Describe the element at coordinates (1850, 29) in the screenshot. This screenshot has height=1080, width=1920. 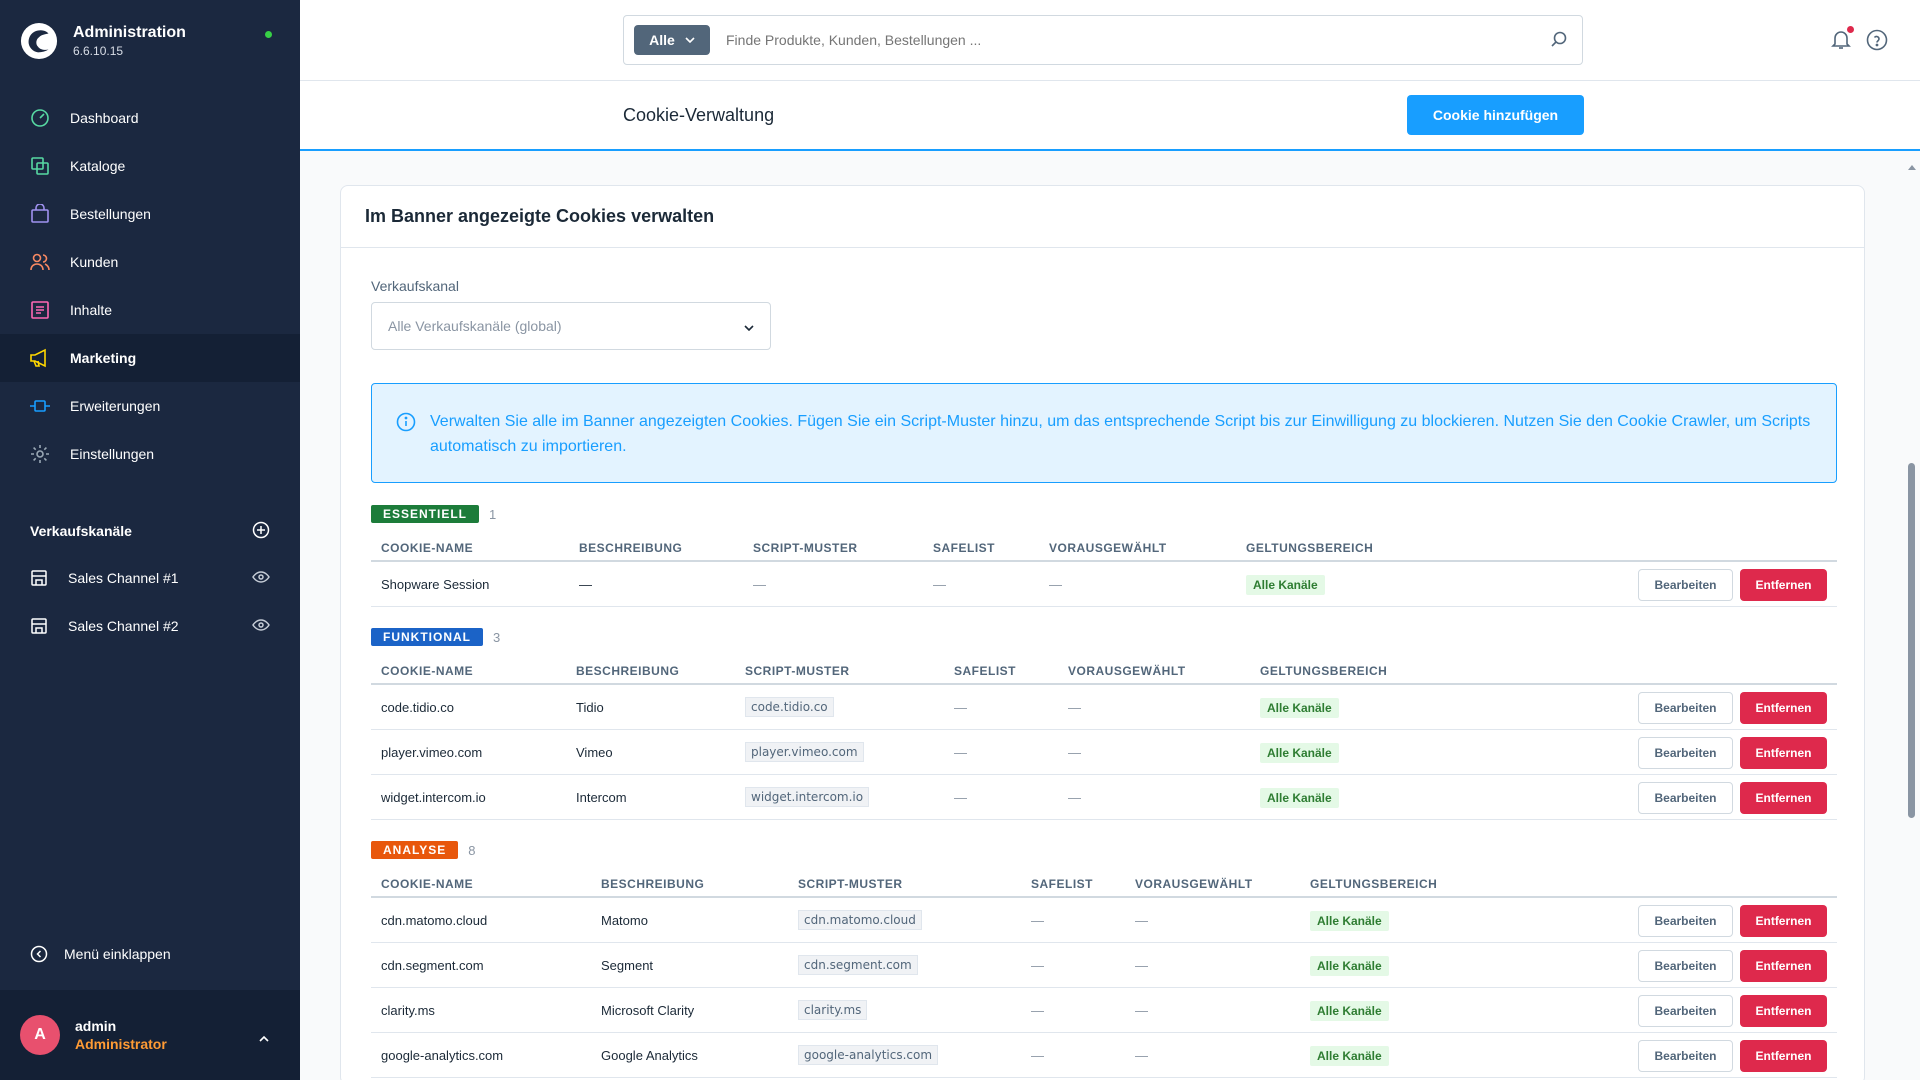
I see `notification-badge` at that location.